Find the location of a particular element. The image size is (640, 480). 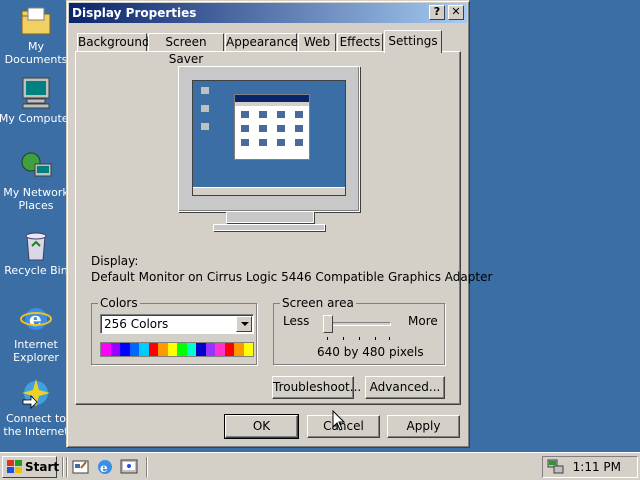

start-button: Start is located at coordinates (31, 468).